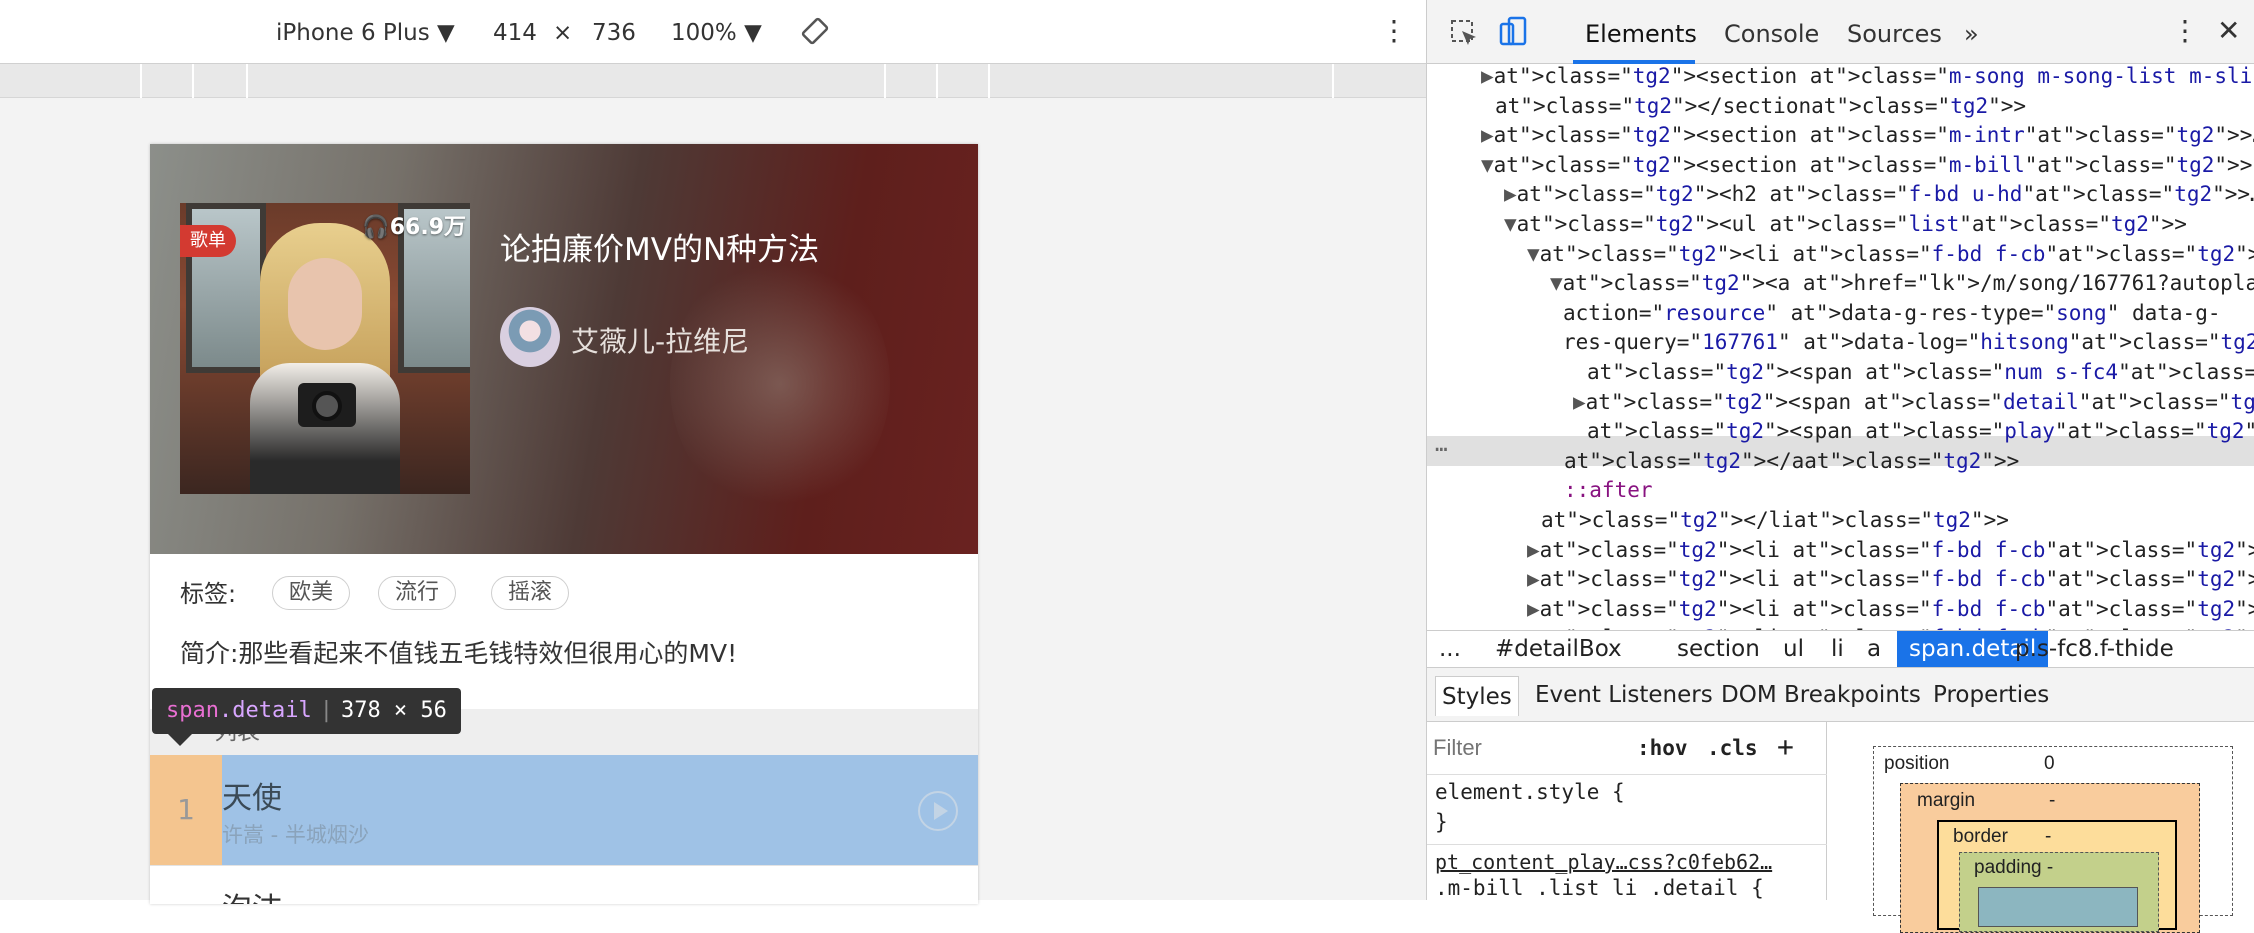  What do you see at coordinates (564, 810) in the screenshot?
I see `song-row-highlighted: 1 天使 许嵩 - 半城烟沙` at bounding box center [564, 810].